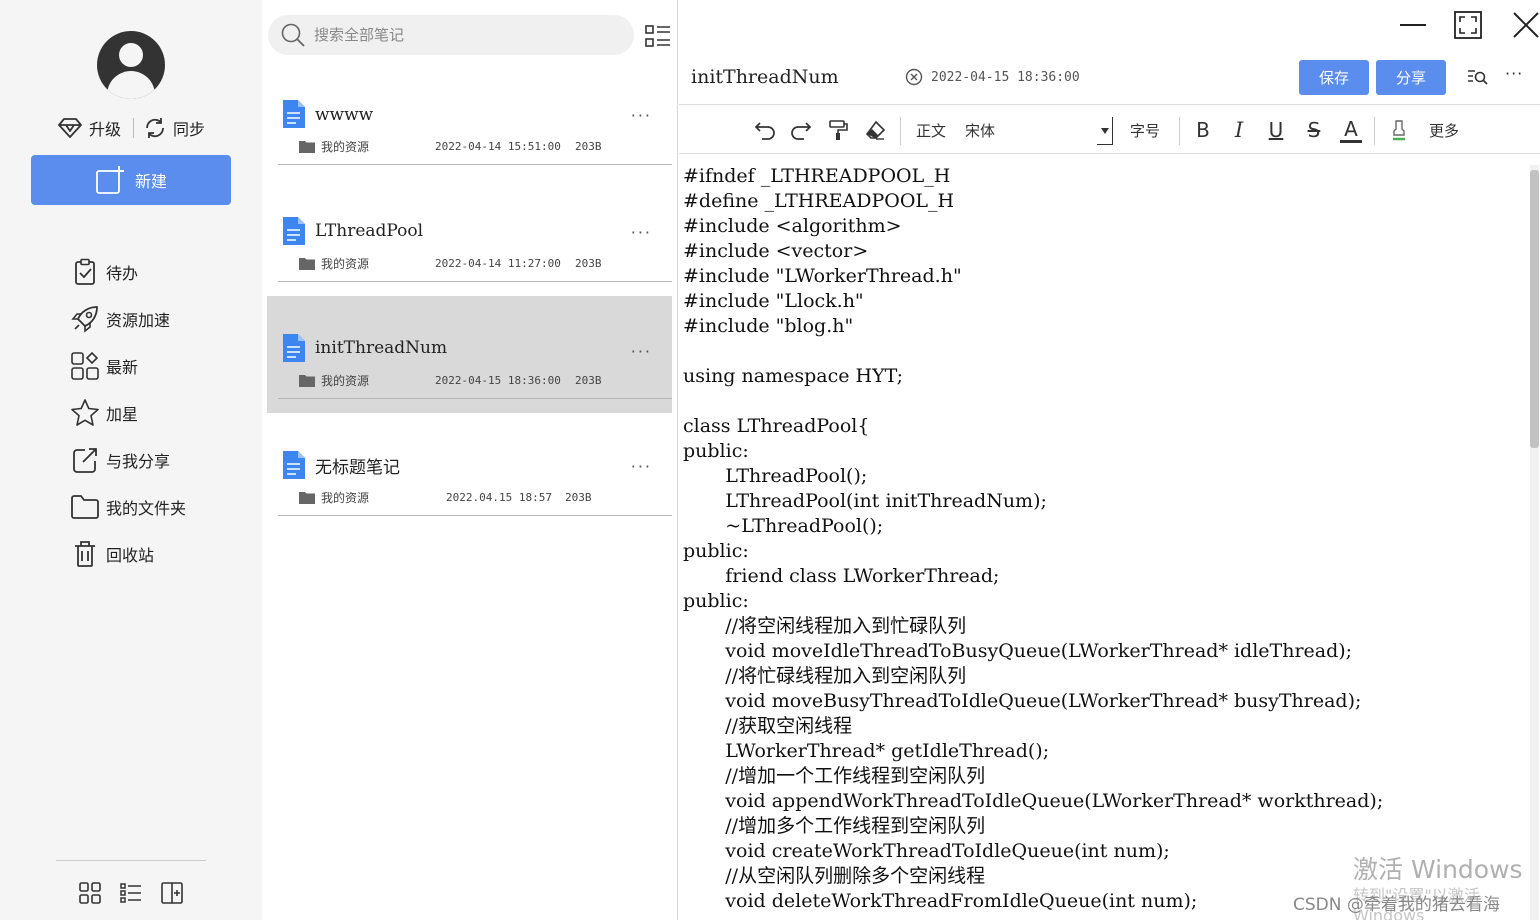  Describe the element at coordinates (1413, 25) in the screenshot. I see `minimize-icon` at that location.